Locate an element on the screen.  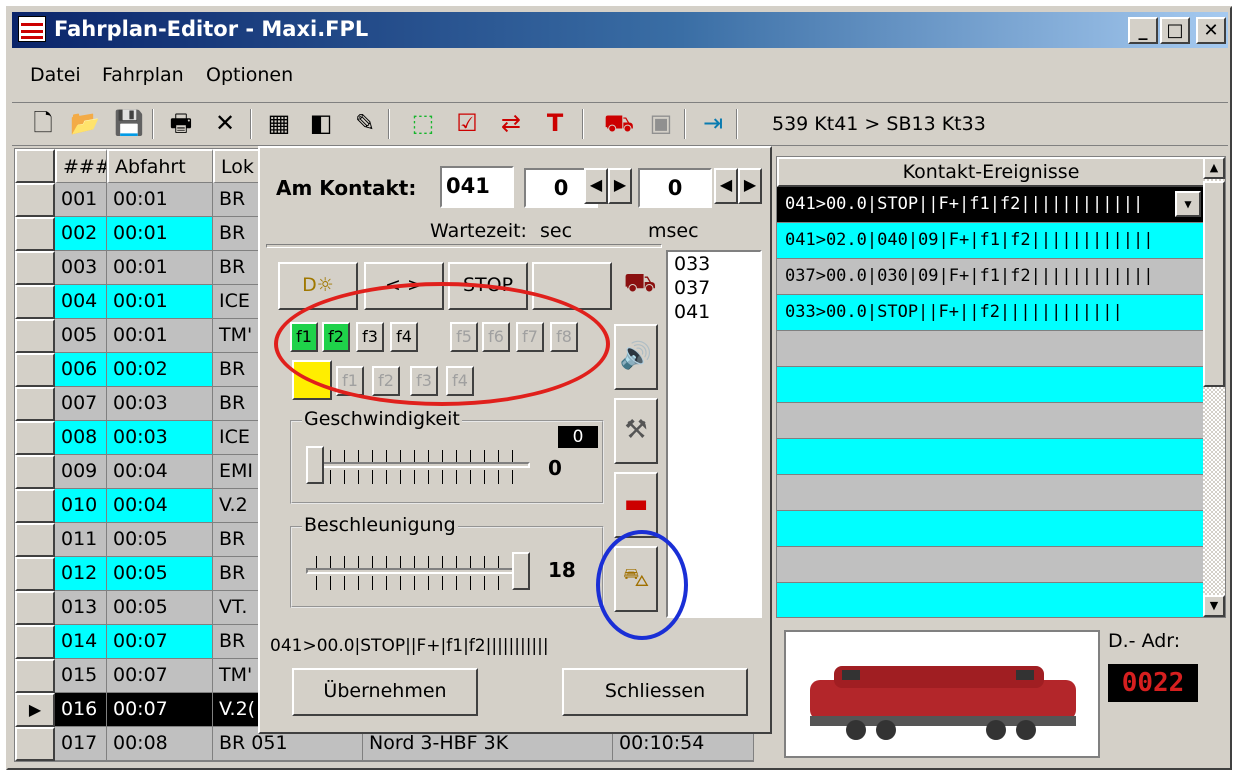
speed-slider-thumb is located at coordinates (315, 465).